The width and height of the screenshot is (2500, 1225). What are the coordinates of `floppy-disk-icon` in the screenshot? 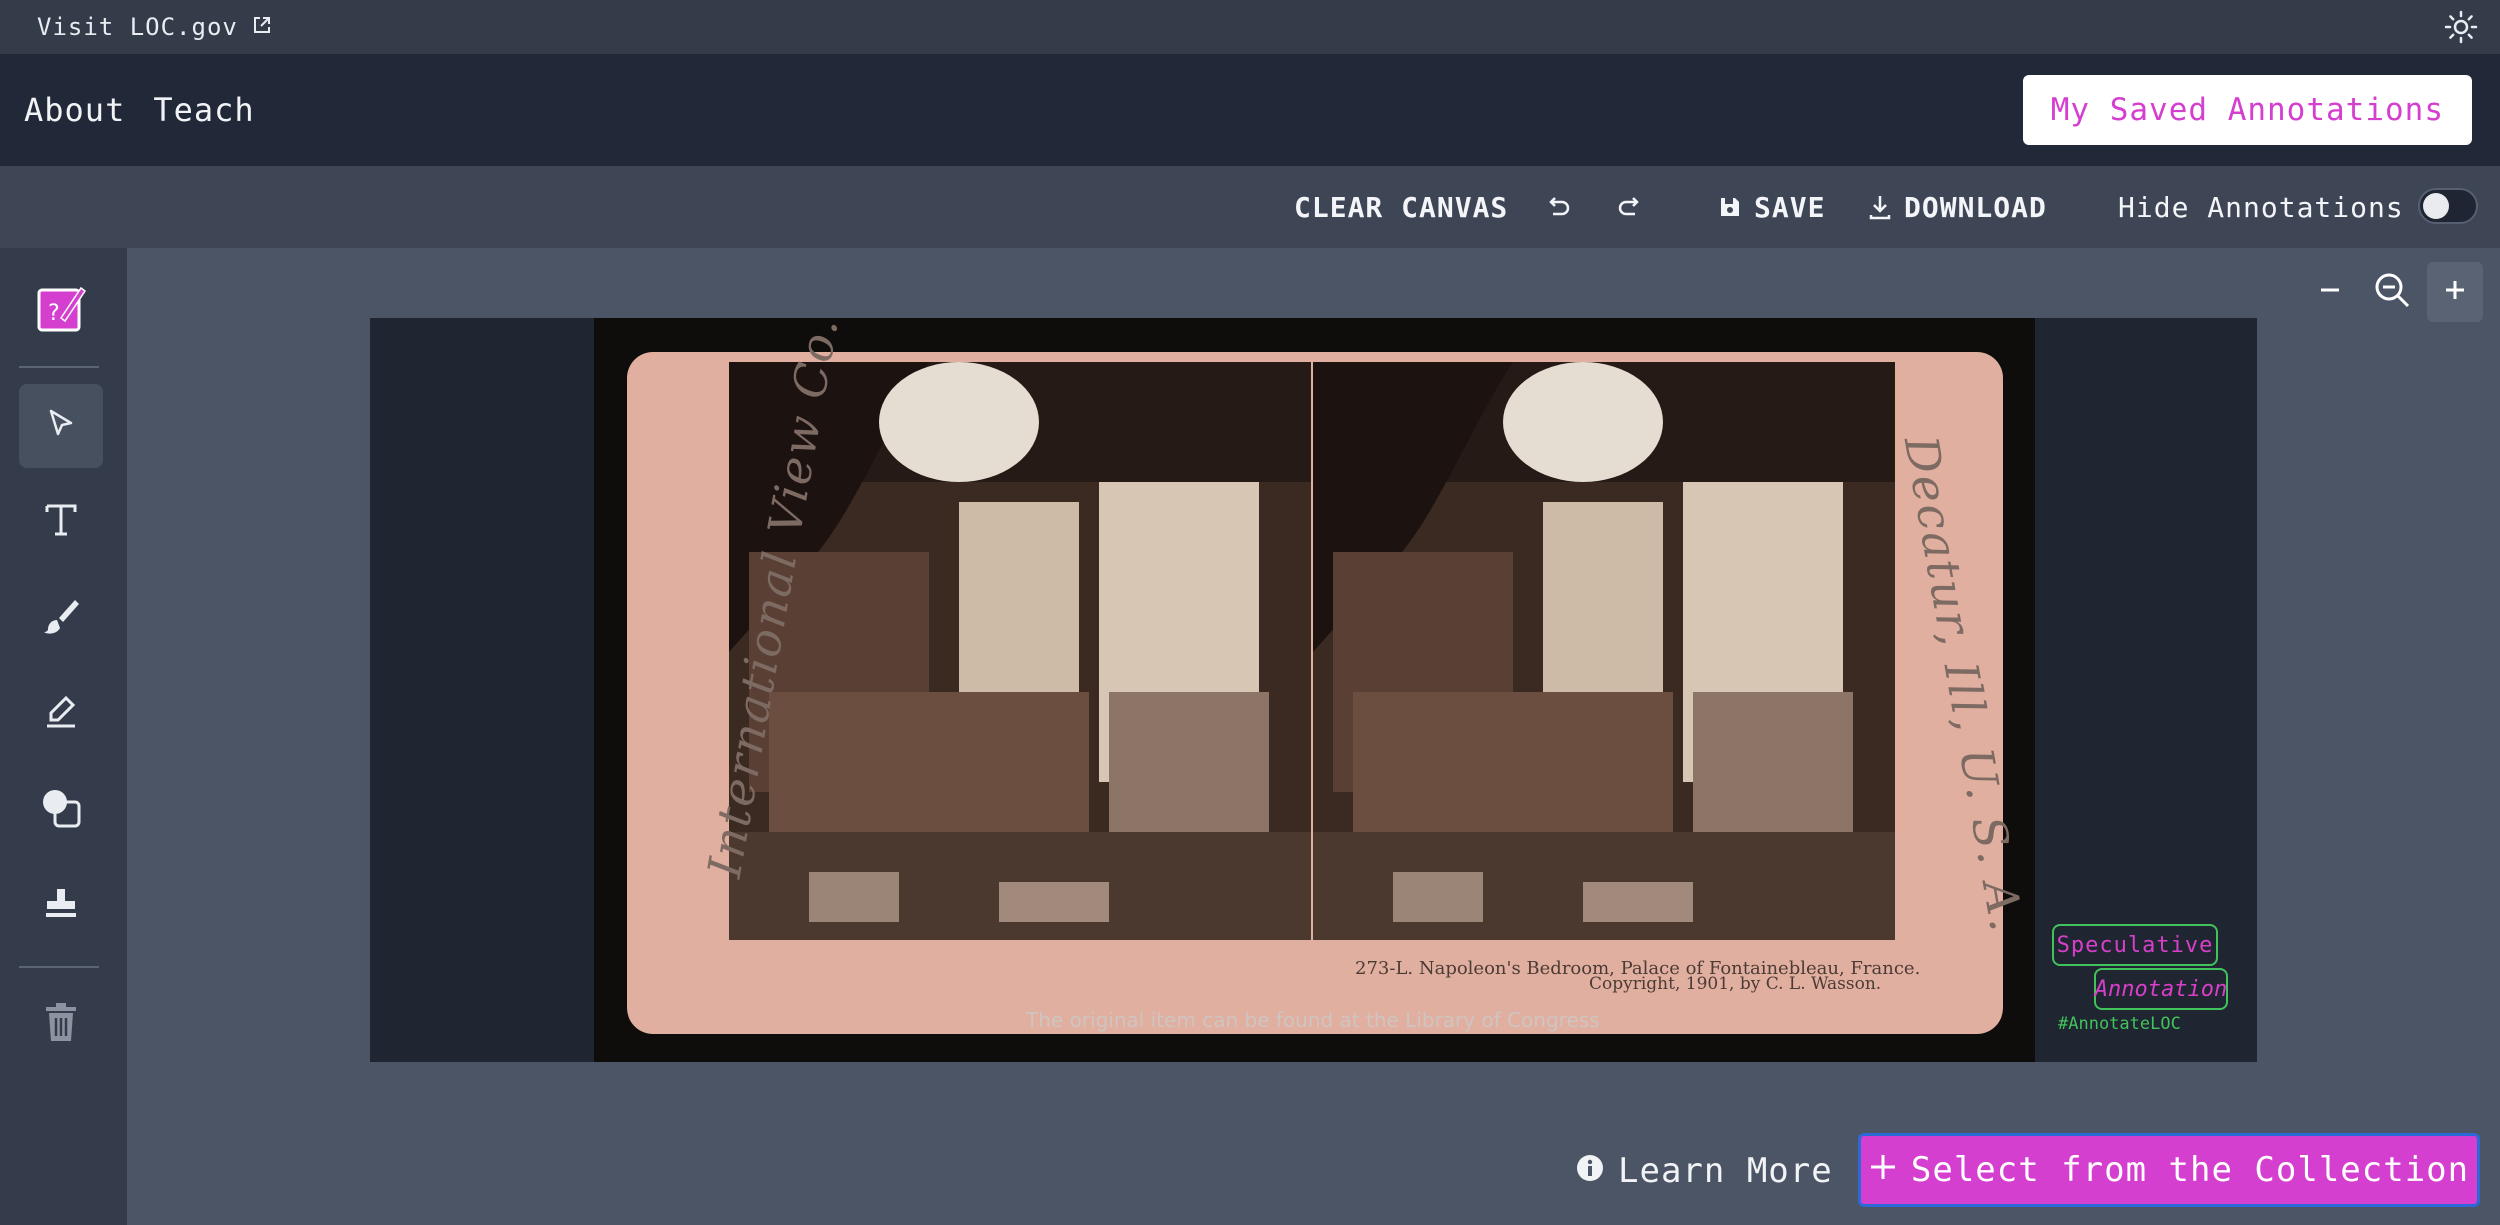 It's located at (1730, 207).